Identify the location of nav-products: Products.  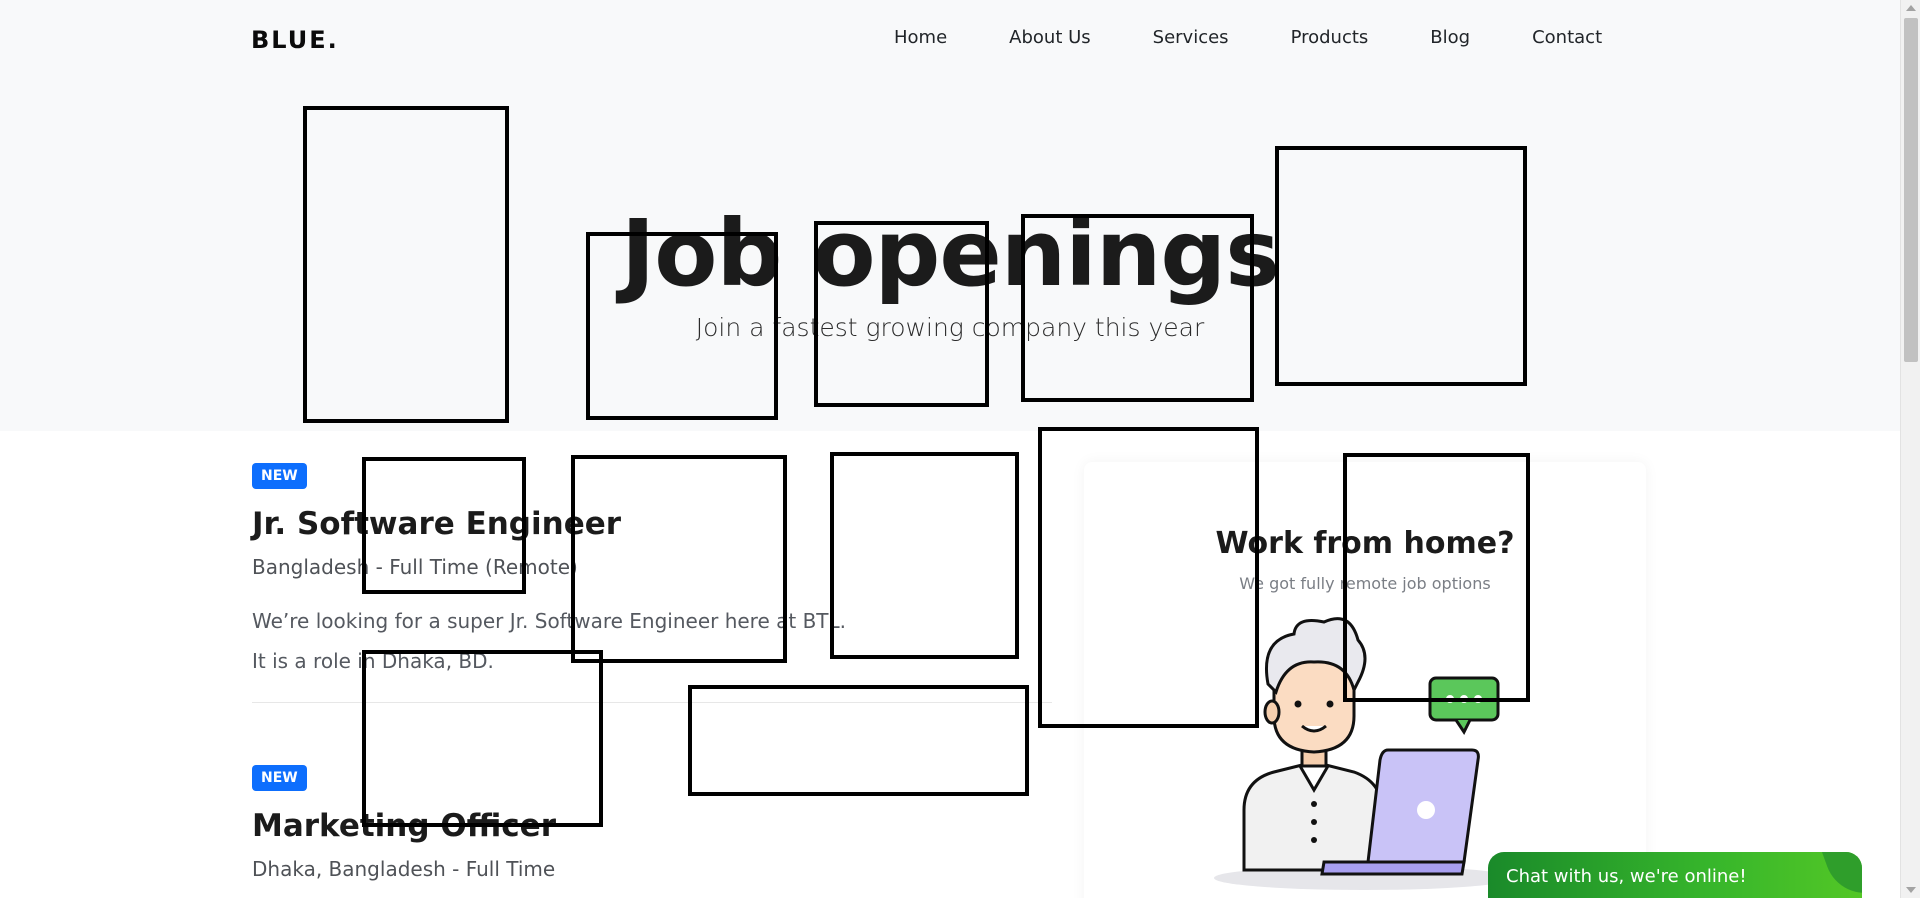
(1330, 37).